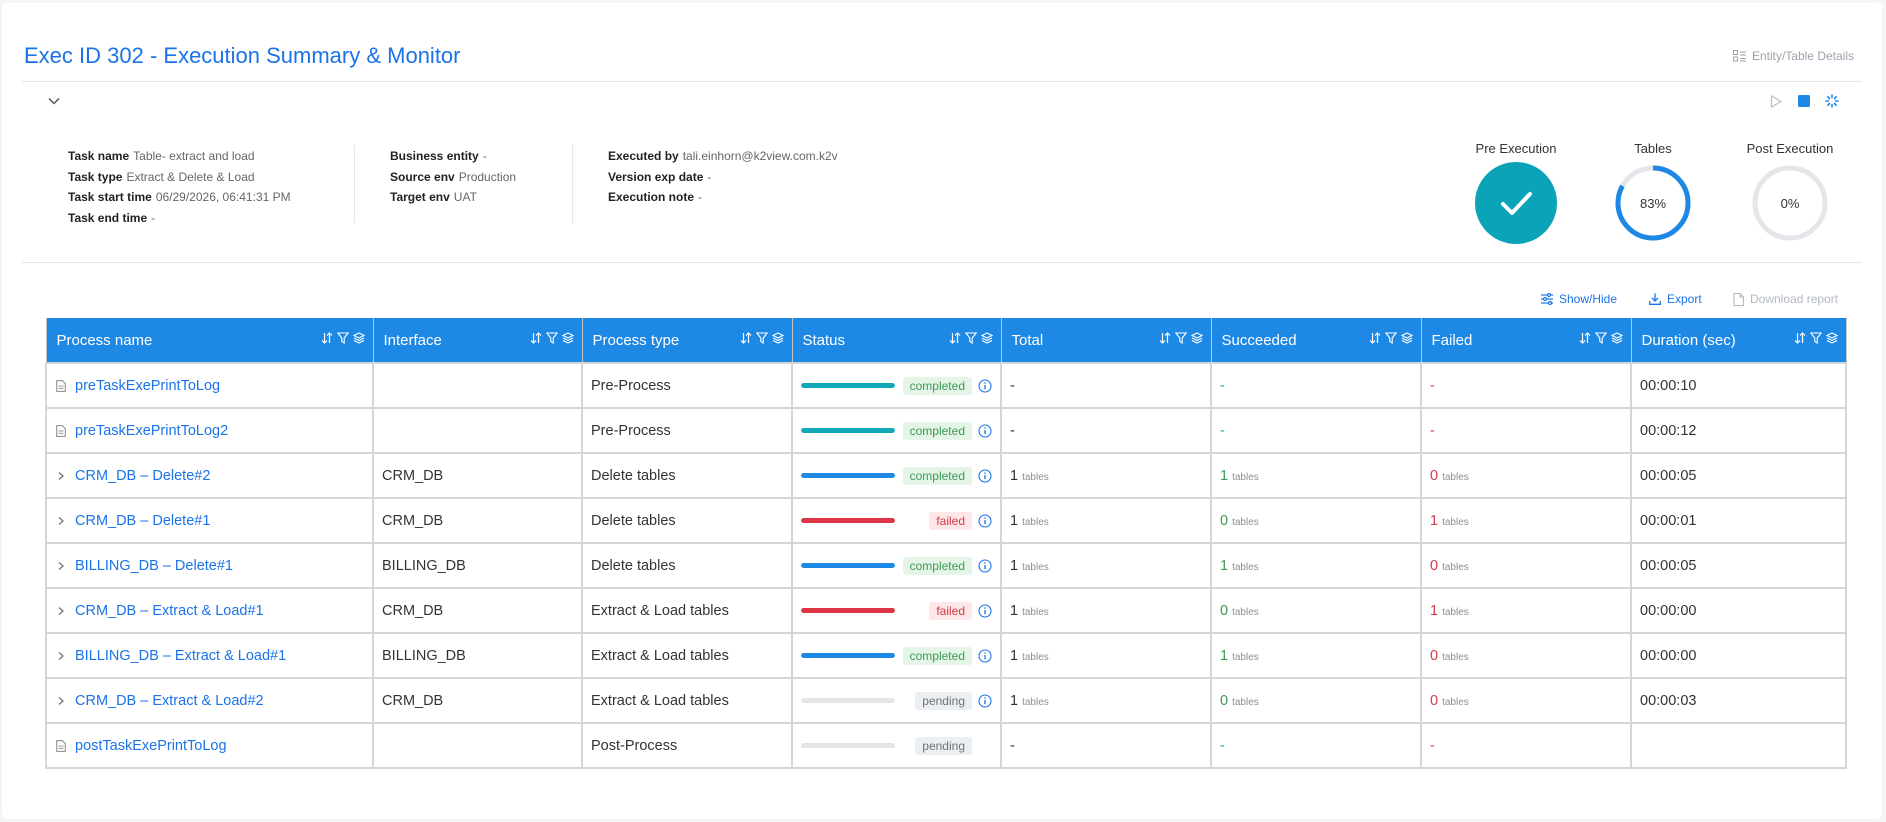  I want to click on play-button, so click(1776, 101).